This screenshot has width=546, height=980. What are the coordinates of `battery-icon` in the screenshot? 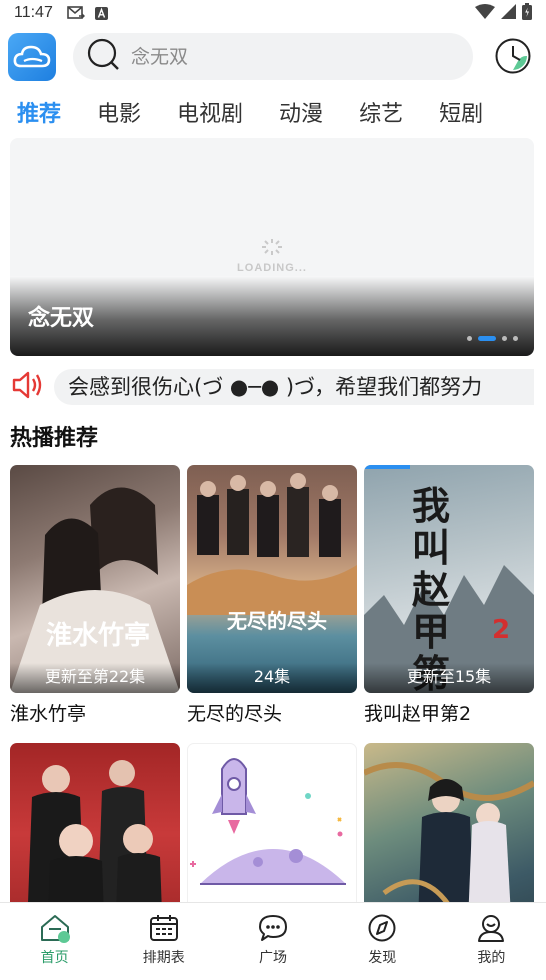 It's located at (527, 13).